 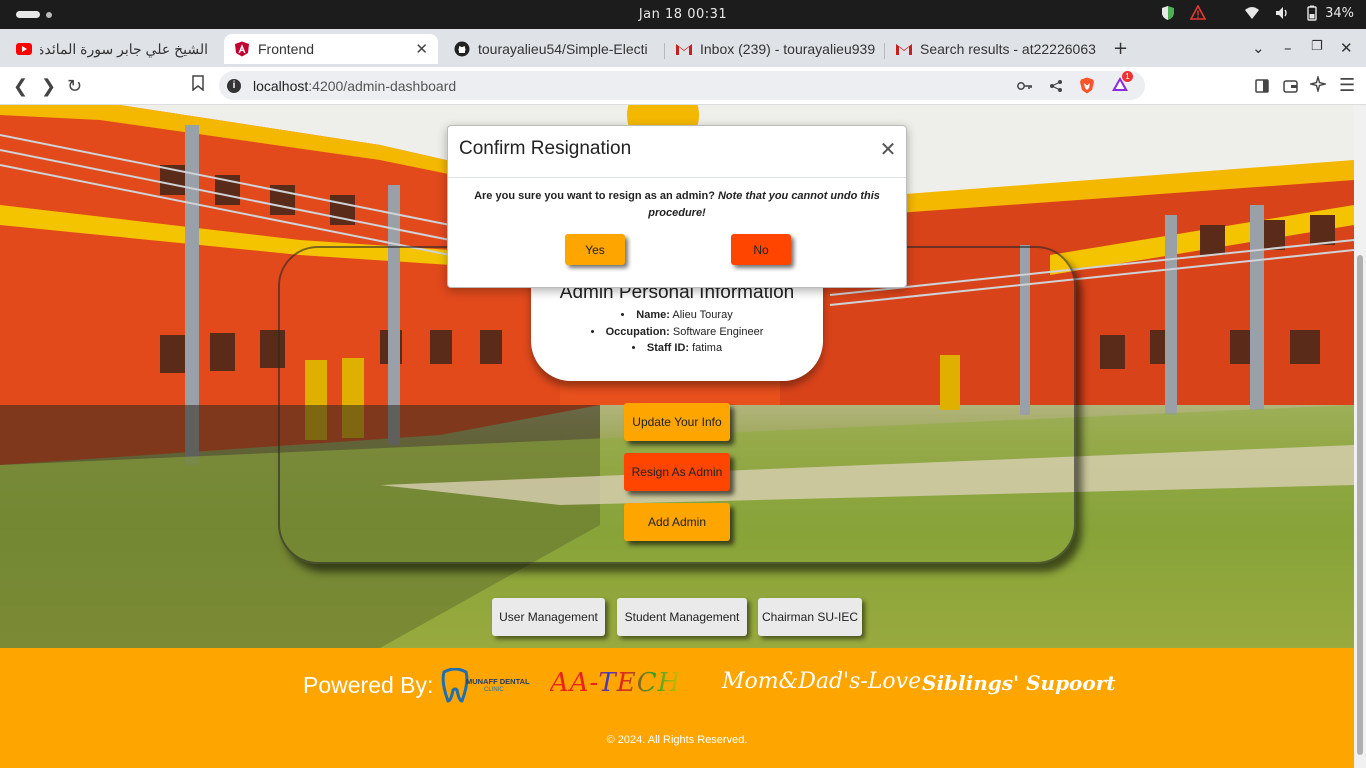 I want to click on munaff-text: MUNAFF DENTAL, so click(x=498, y=681).